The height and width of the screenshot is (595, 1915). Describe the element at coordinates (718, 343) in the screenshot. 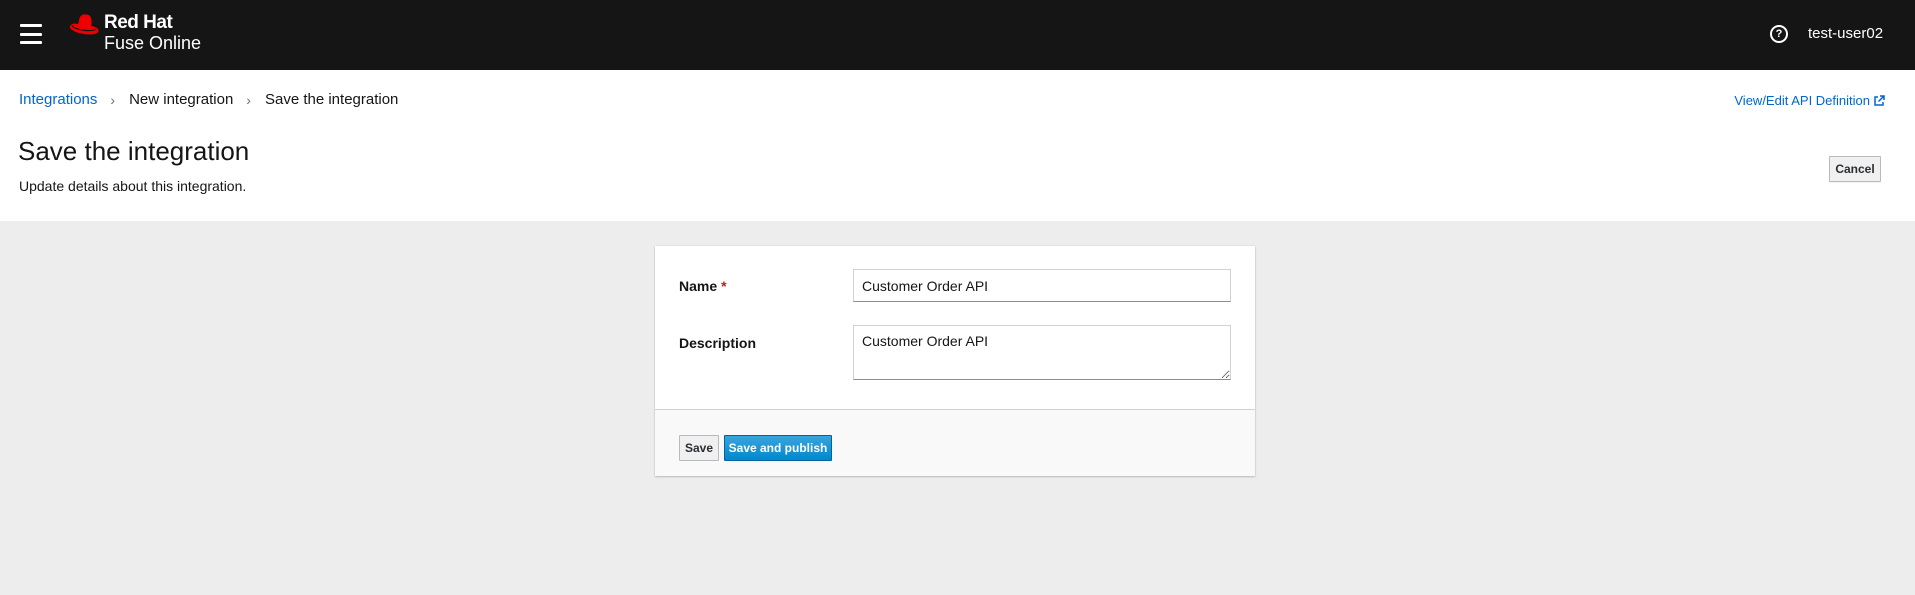

I see `description-label: Description` at that location.